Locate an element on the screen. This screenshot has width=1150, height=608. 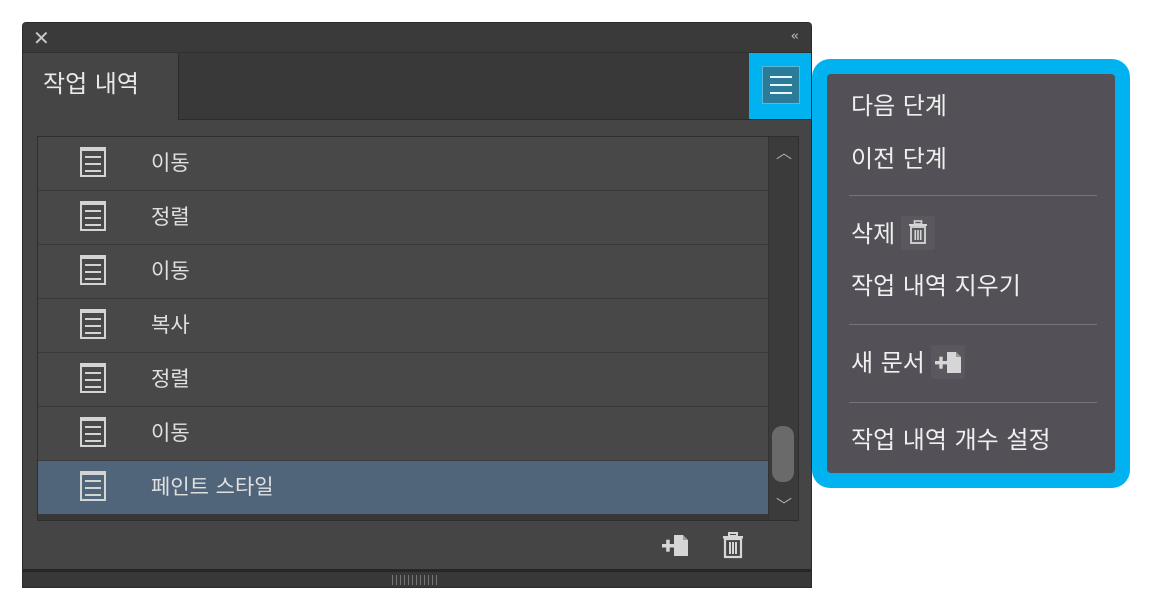
menu-item-previous-step: 이전 단계 is located at coordinates (899, 159).